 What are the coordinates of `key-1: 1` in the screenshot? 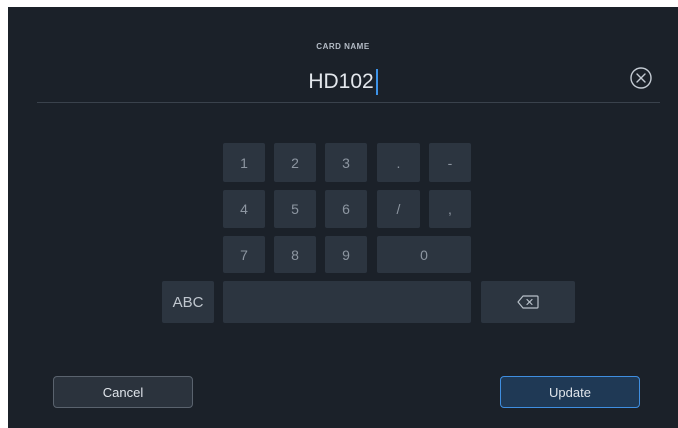 It's located at (244, 162).